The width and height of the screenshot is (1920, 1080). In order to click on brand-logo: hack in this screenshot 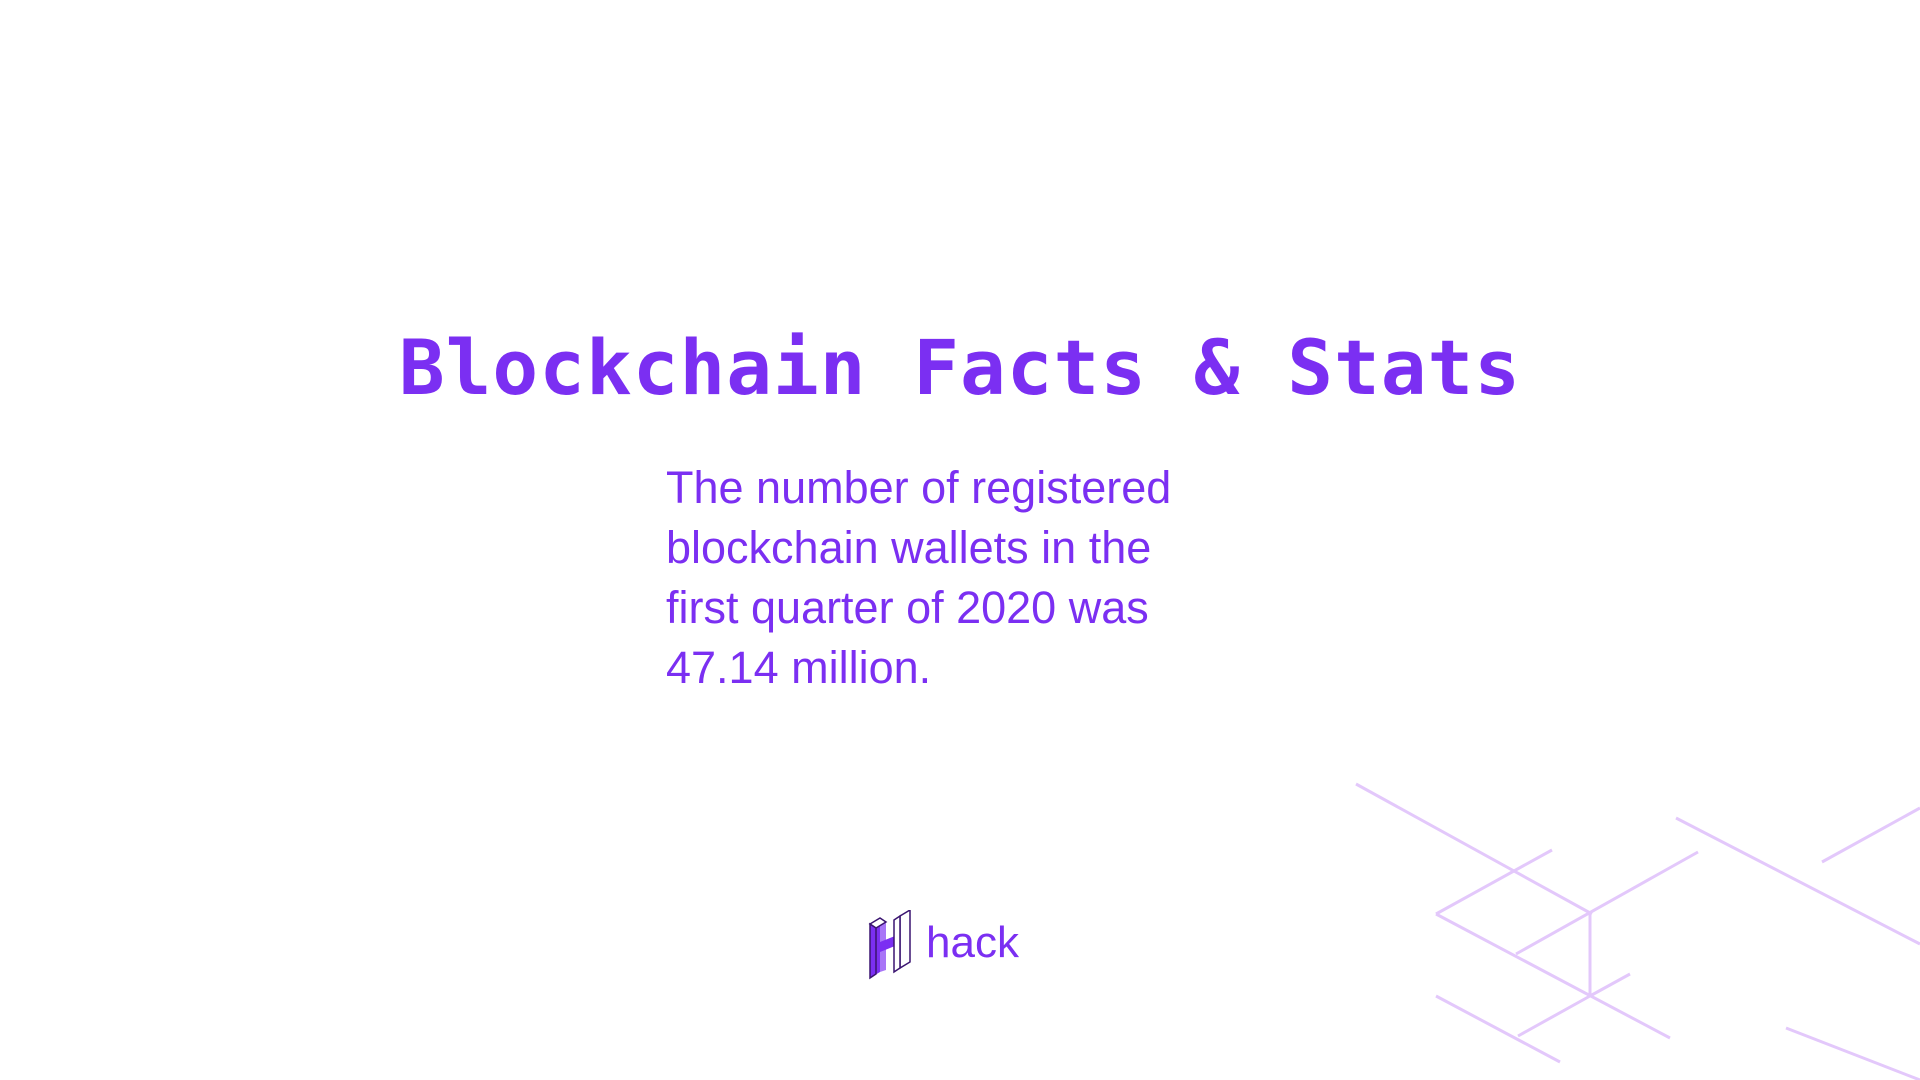, I will do `click(943, 945)`.